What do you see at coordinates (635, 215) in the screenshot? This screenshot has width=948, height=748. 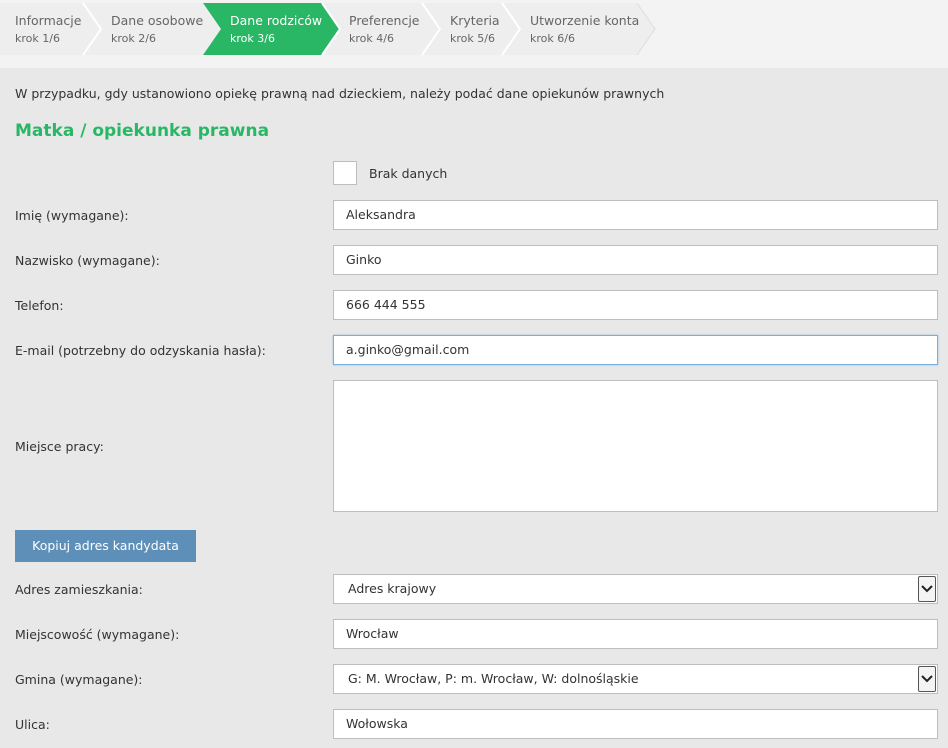 I see `first-name-input: Aleksandra` at bounding box center [635, 215].